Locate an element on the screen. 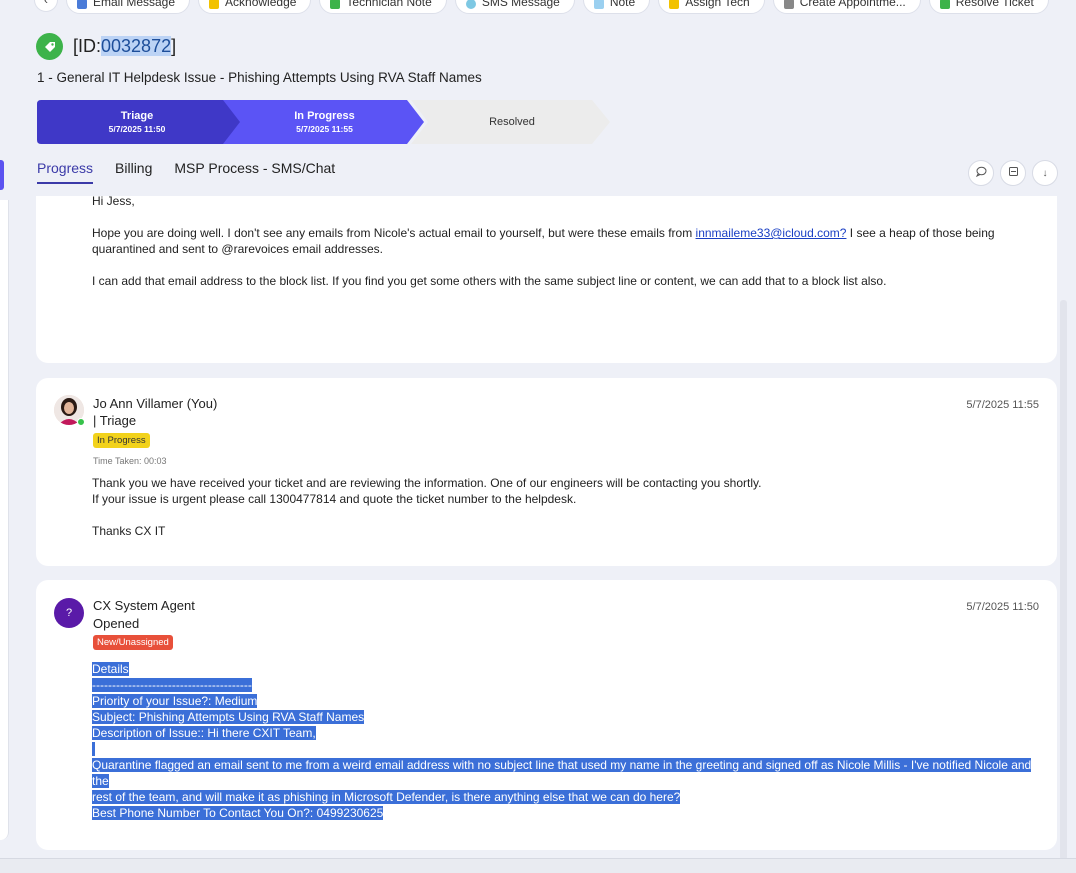 This screenshot has height=873, width=1076. arrow-down-icon: ↓ is located at coordinates (1045, 173).